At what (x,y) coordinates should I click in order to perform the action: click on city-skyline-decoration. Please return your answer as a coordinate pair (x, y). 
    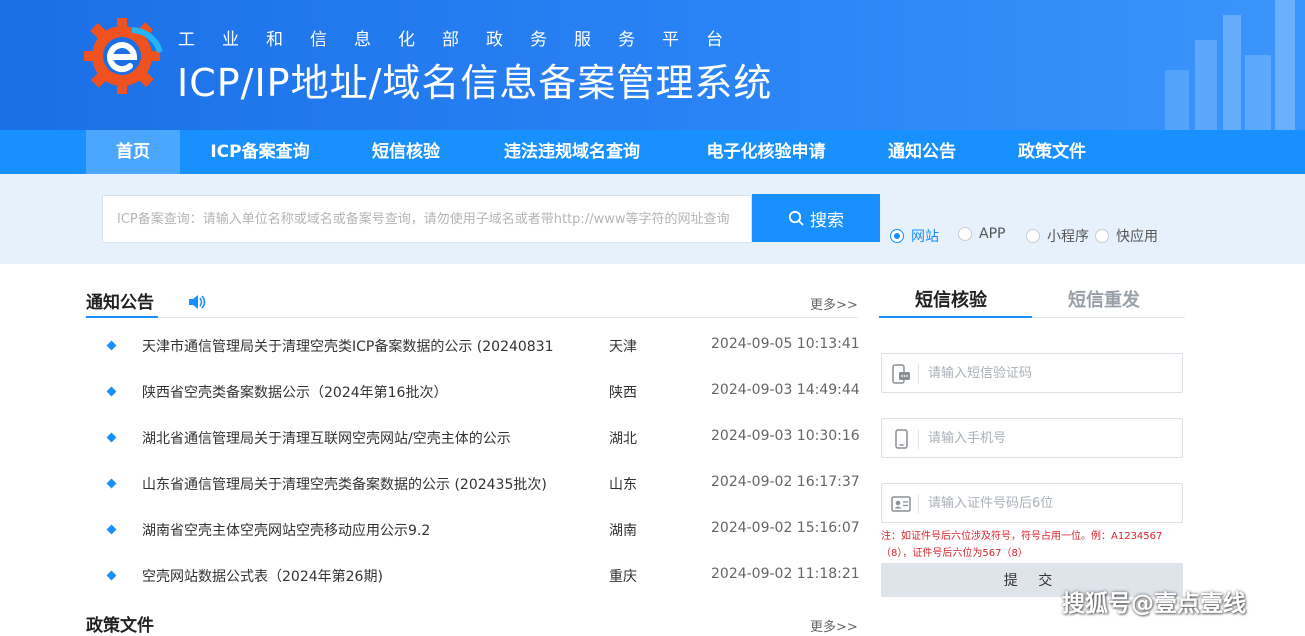
    Looking at the image, I should click on (1230, 65).